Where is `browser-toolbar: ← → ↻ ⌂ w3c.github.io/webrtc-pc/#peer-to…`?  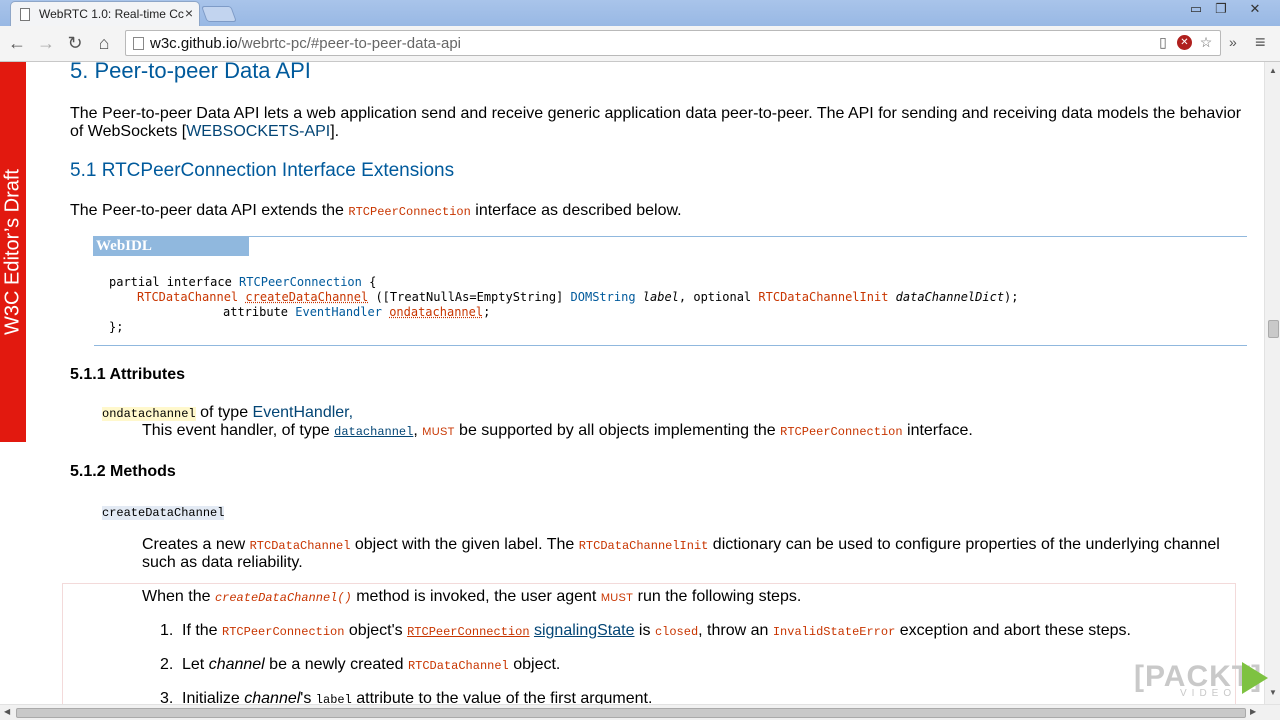 browser-toolbar: ← → ↻ ⌂ w3c.github.io/webrtc-pc/#peer-to… is located at coordinates (640, 44).